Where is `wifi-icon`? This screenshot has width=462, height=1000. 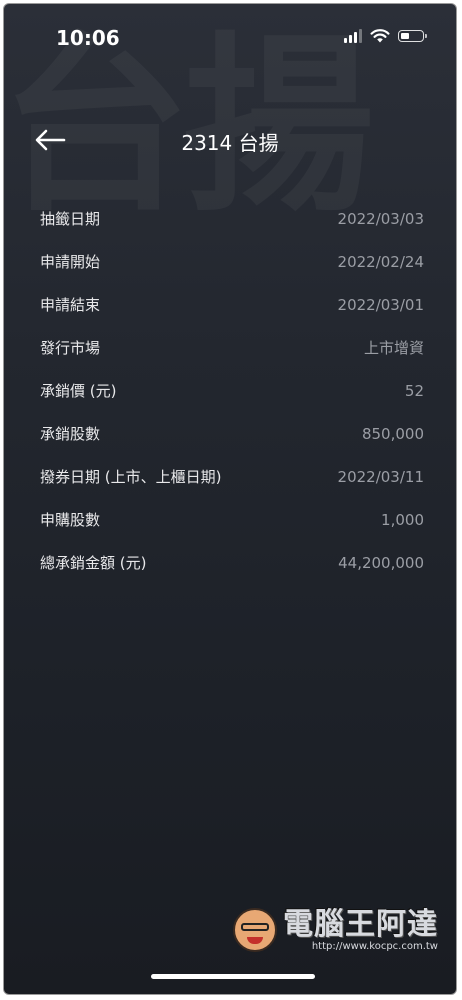 wifi-icon is located at coordinates (380, 36).